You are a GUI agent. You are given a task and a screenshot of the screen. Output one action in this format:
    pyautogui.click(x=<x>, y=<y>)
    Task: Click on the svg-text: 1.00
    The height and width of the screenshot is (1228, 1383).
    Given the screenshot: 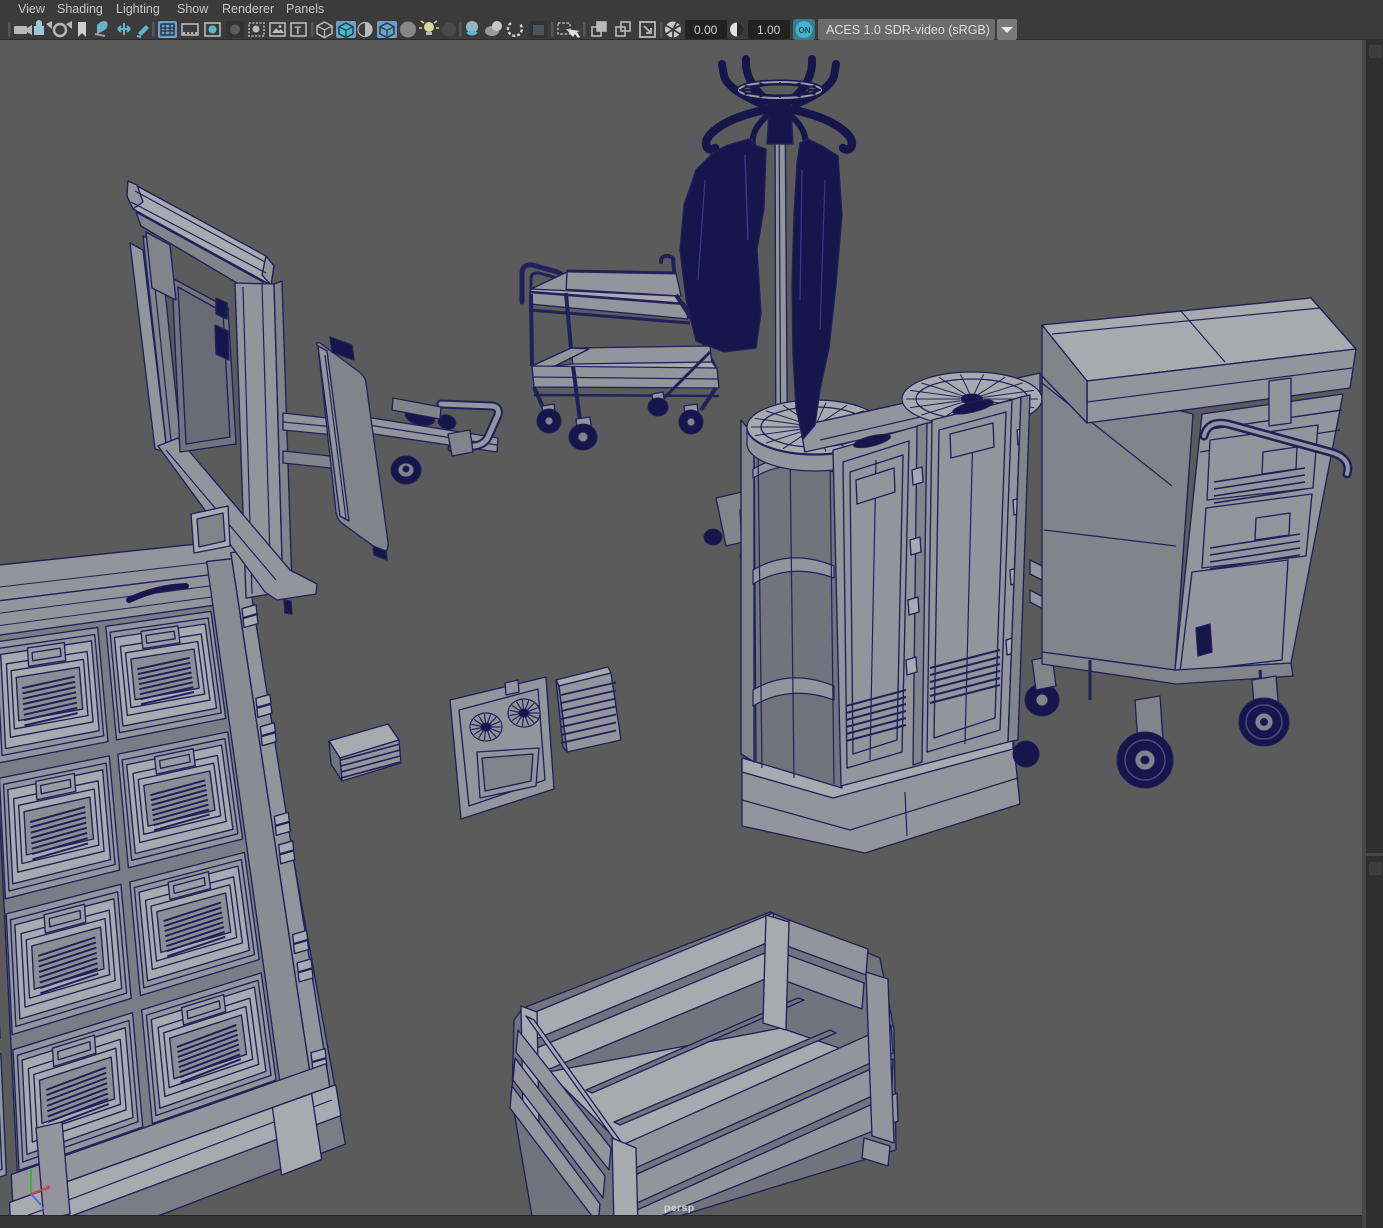 What is the action you would take?
    pyautogui.click(x=769, y=30)
    